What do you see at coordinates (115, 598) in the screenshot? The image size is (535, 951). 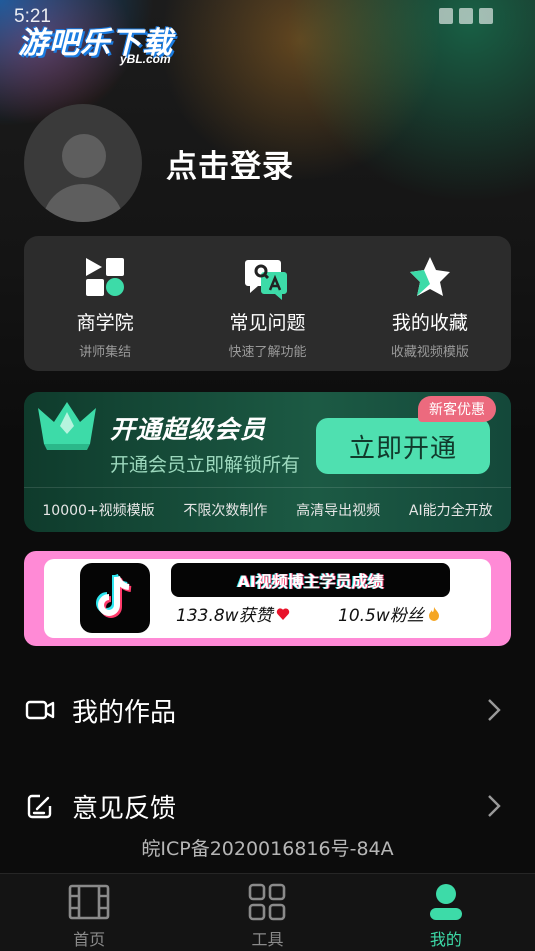 I see `tiktok-logo-icon` at bounding box center [115, 598].